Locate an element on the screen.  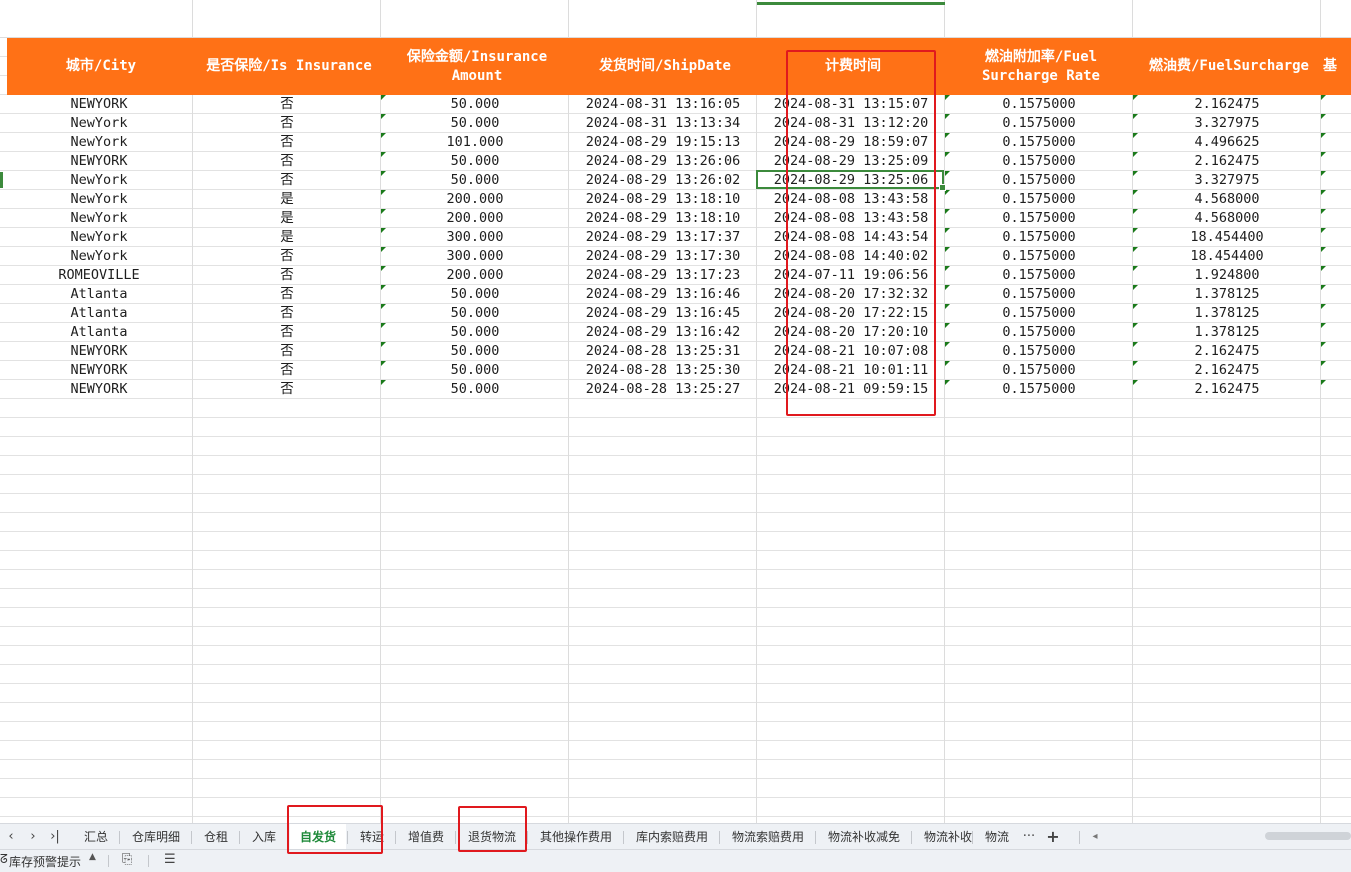
table-cell: 101.000 is located at coordinates (475, 142).